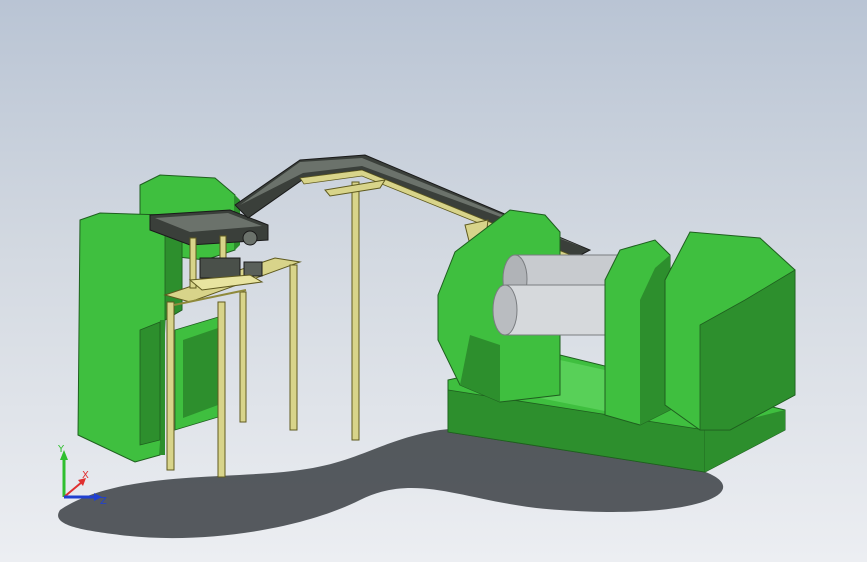 The height and width of the screenshot is (562, 867). Describe the element at coordinates (61, 449) in the screenshot. I see `y-axis-label: Y` at that location.